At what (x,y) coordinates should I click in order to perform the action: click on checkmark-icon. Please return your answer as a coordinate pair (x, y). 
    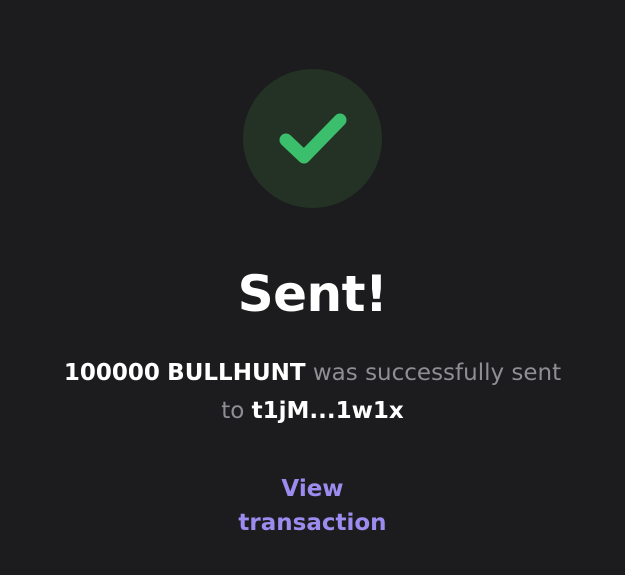
    Looking at the image, I should click on (313, 138).